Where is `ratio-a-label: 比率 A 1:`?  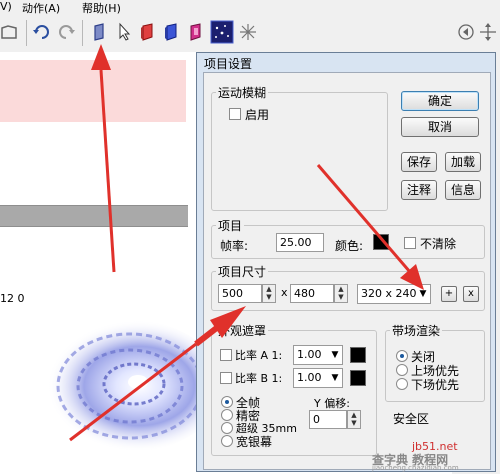
ratio-a-label: 比率 A 1: is located at coordinates (259, 355).